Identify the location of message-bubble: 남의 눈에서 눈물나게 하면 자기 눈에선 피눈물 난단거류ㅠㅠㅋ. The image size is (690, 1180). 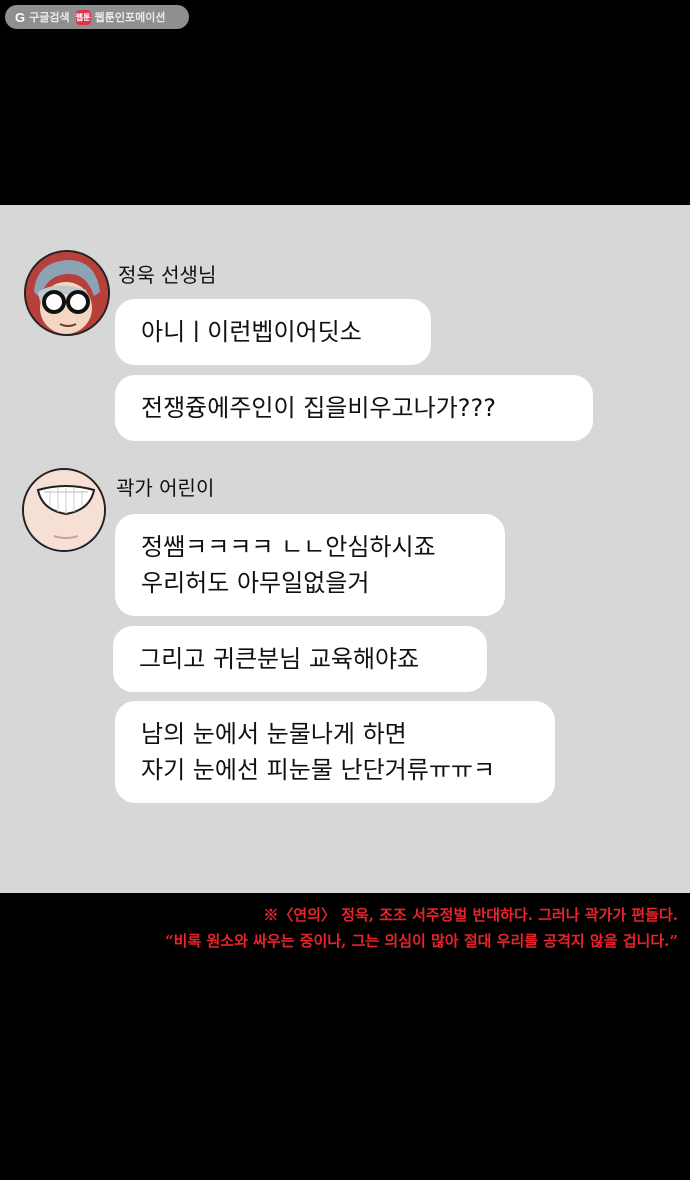
(335, 752).